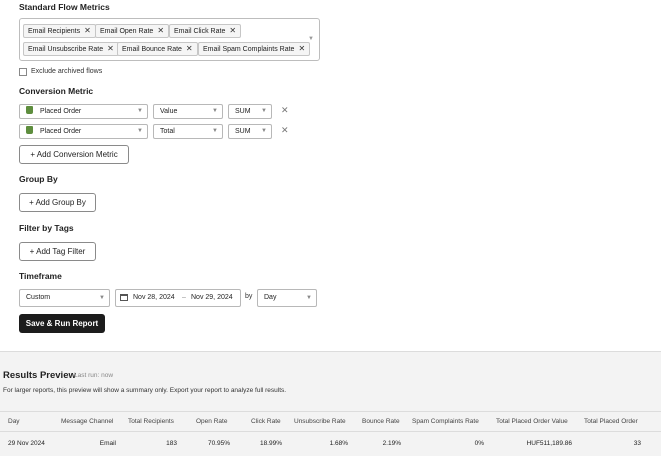  What do you see at coordinates (445, 421) in the screenshot?
I see `column-header: Spam Complaints Rate` at bounding box center [445, 421].